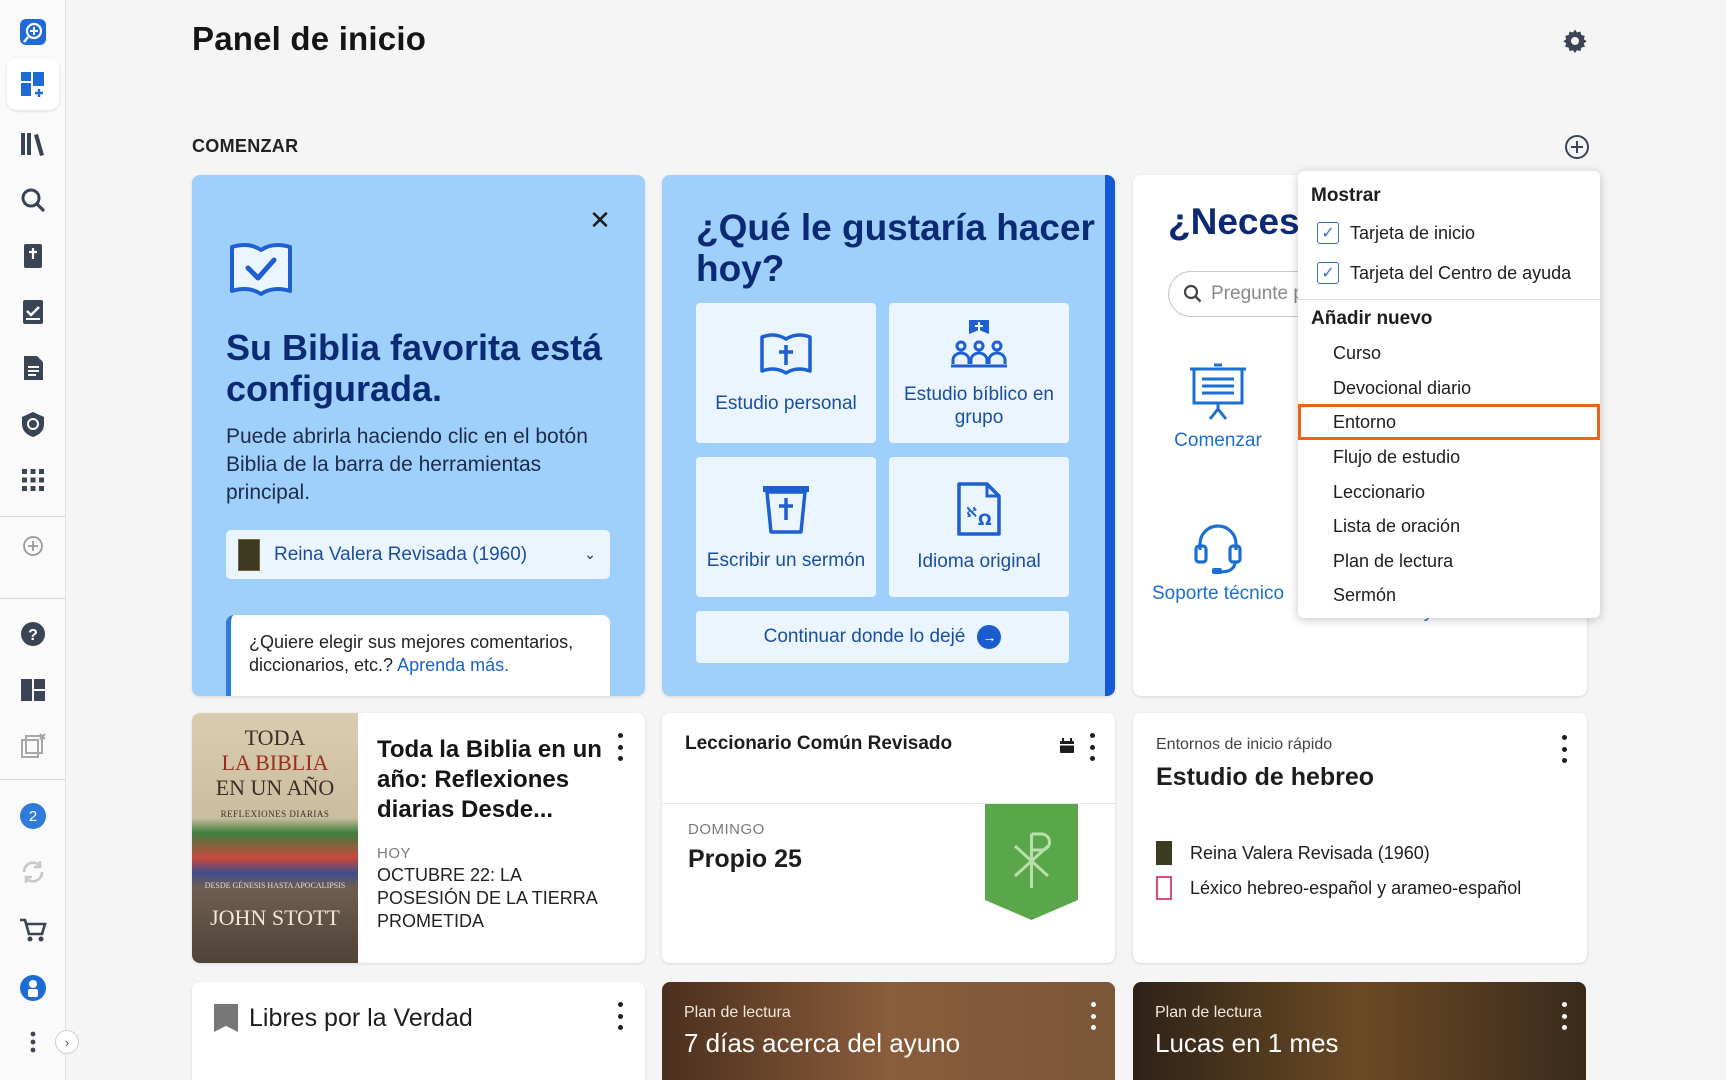  Describe the element at coordinates (33, 424) in the screenshot. I see `shield-icon` at that location.